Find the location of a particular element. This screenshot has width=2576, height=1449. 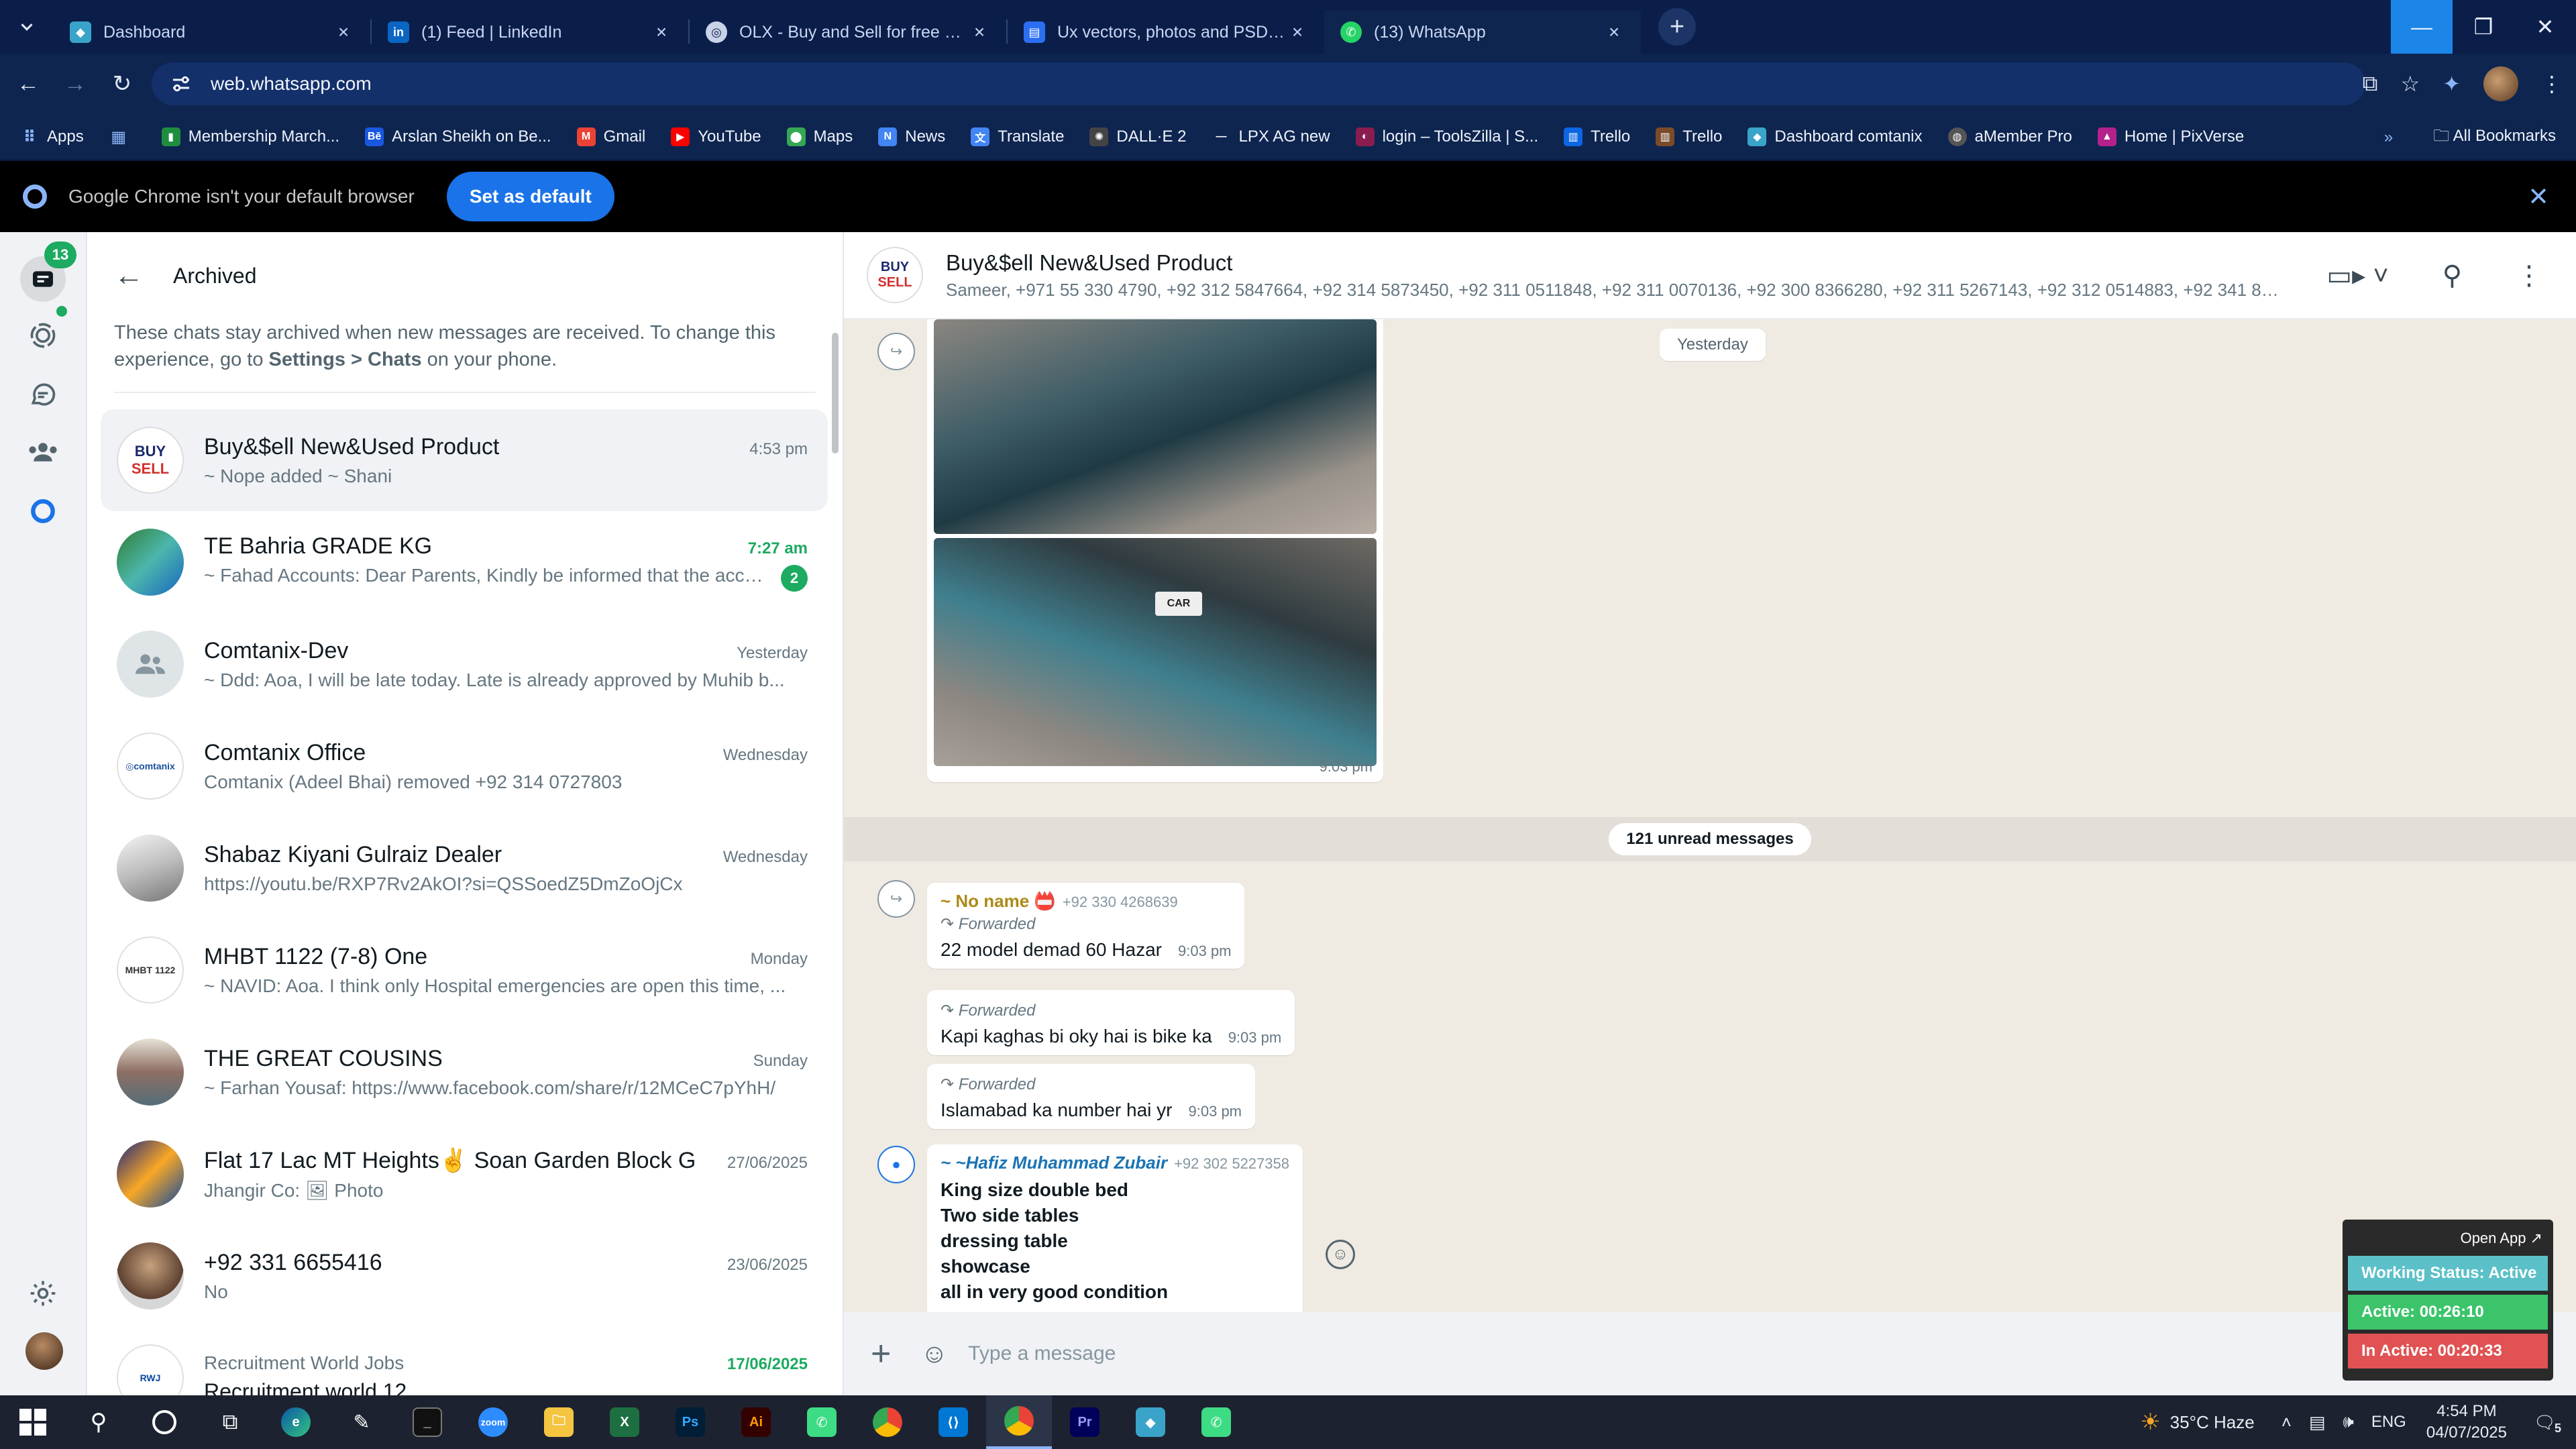

file-explorer-icon: 🗀 is located at coordinates (559, 1422).